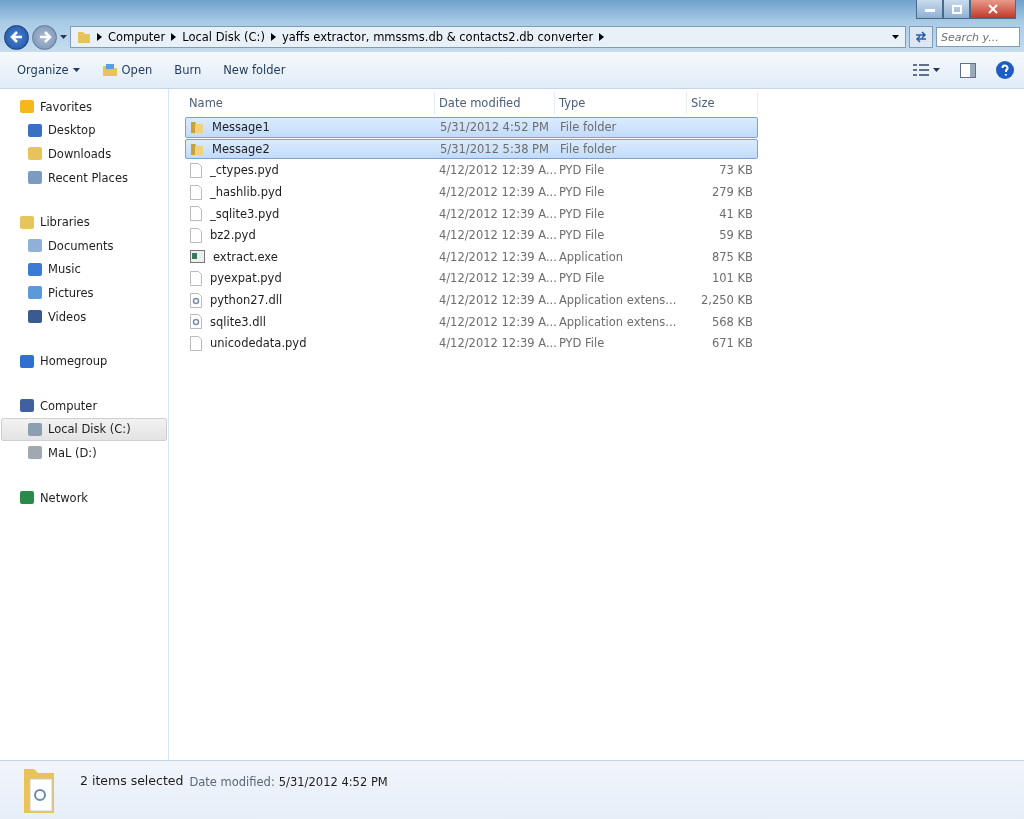  Describe the element at coordinates (84, 497) in the screenshot. I see `nav-item: Network` at that location.